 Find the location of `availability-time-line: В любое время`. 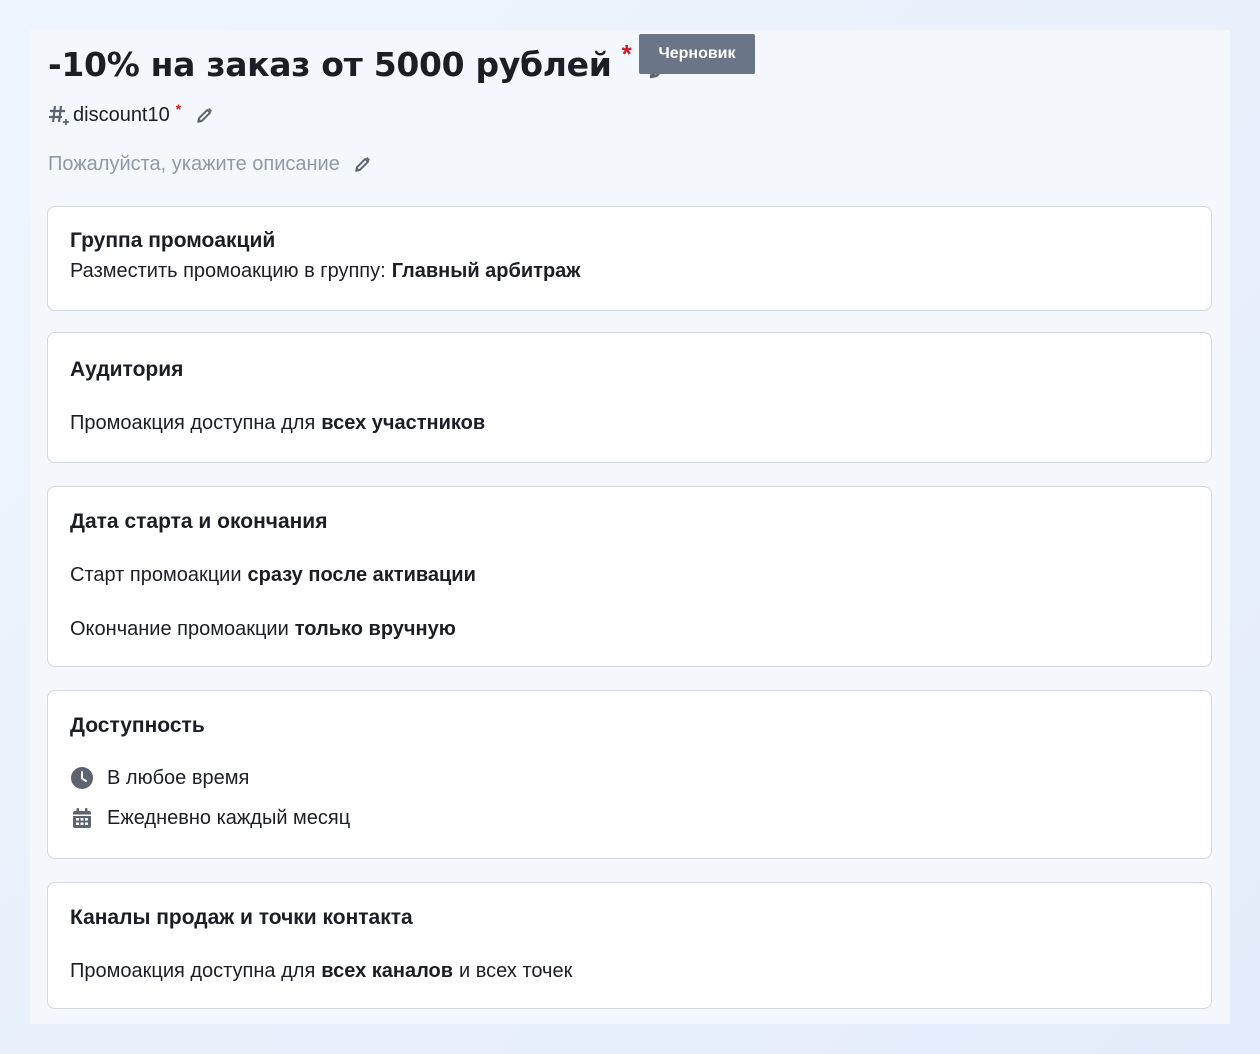

availability-time-line: В любое время is located at coordinates (159, 778).